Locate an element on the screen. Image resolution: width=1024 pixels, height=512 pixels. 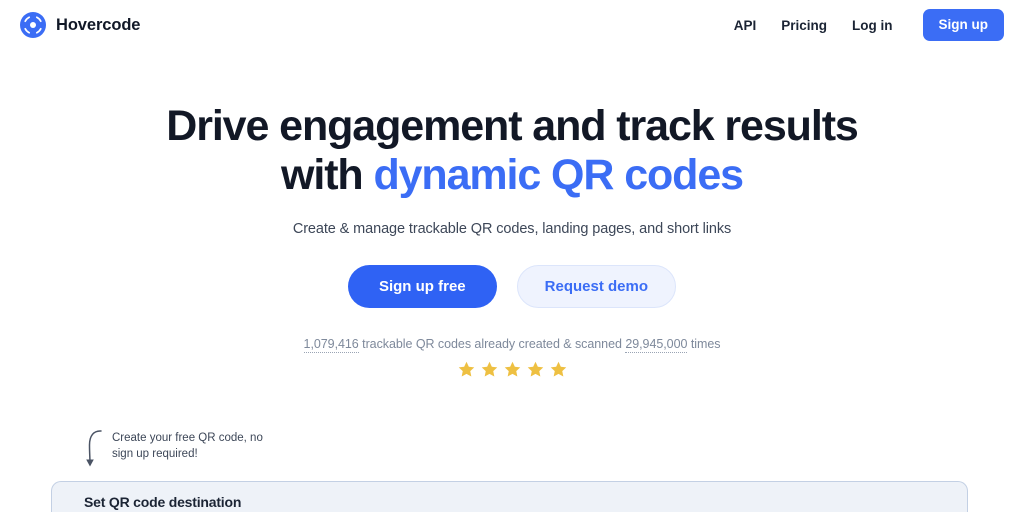
curved-down-arrow-icon is located at coordinates (94, 448).